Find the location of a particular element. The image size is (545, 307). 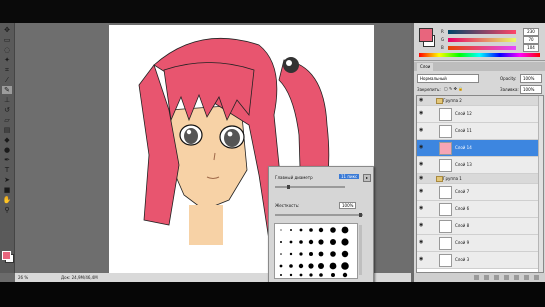

link-layers-icon is located at coordinates (476, 277).